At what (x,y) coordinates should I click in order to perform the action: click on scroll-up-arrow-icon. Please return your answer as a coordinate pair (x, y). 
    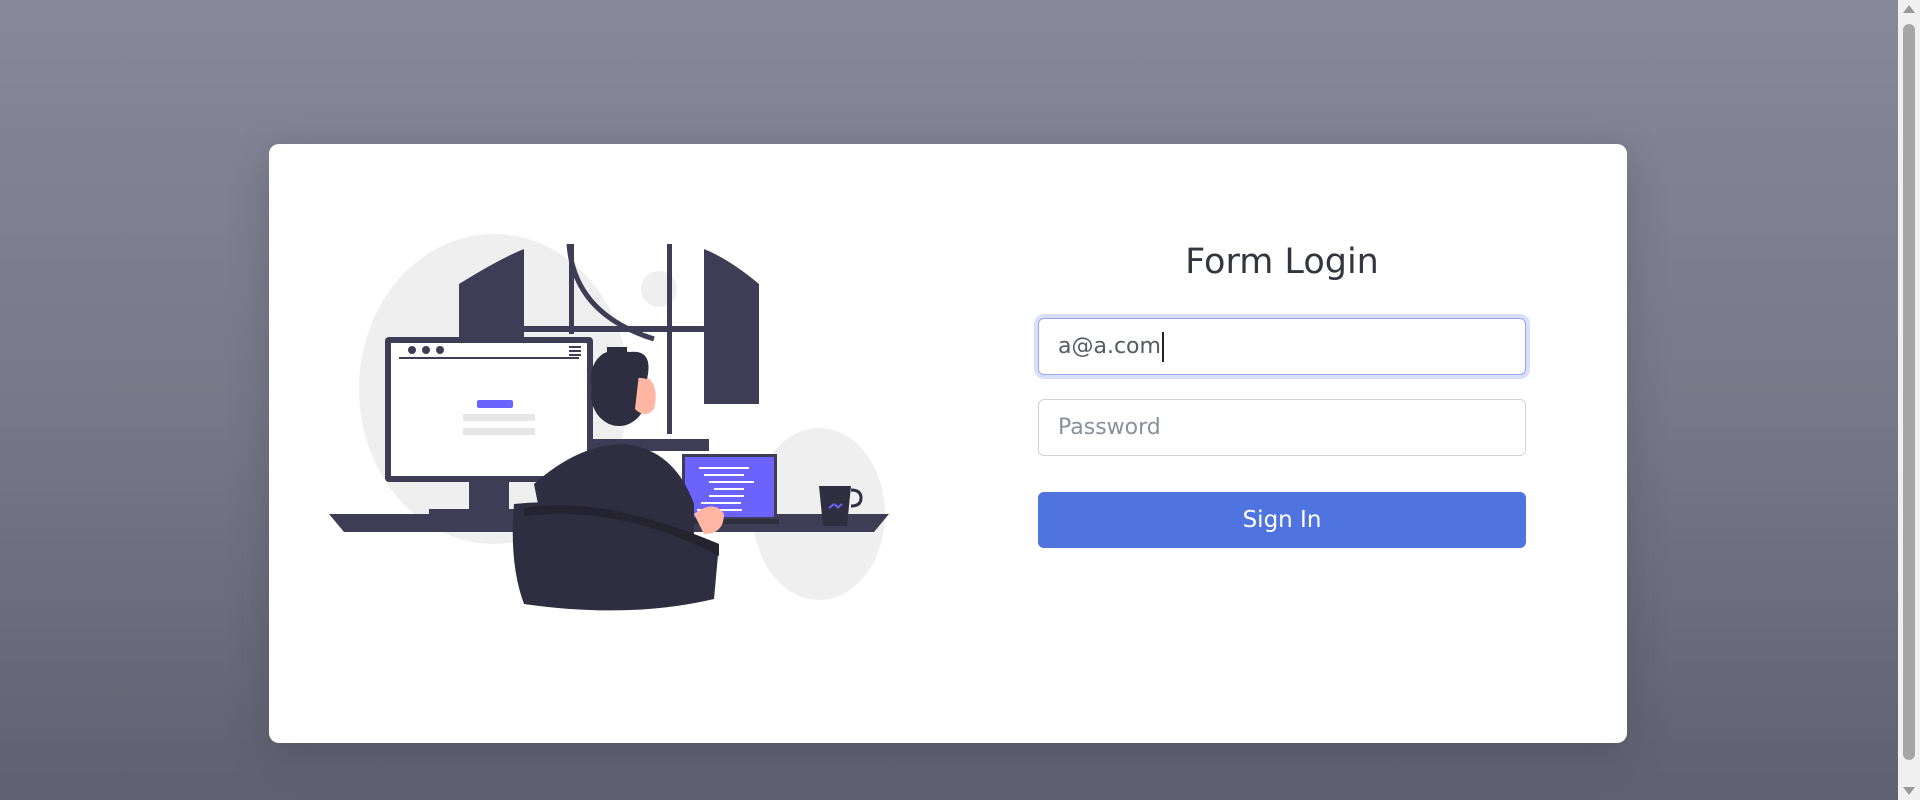
    Looking at the image, I should click on (1909, 9).